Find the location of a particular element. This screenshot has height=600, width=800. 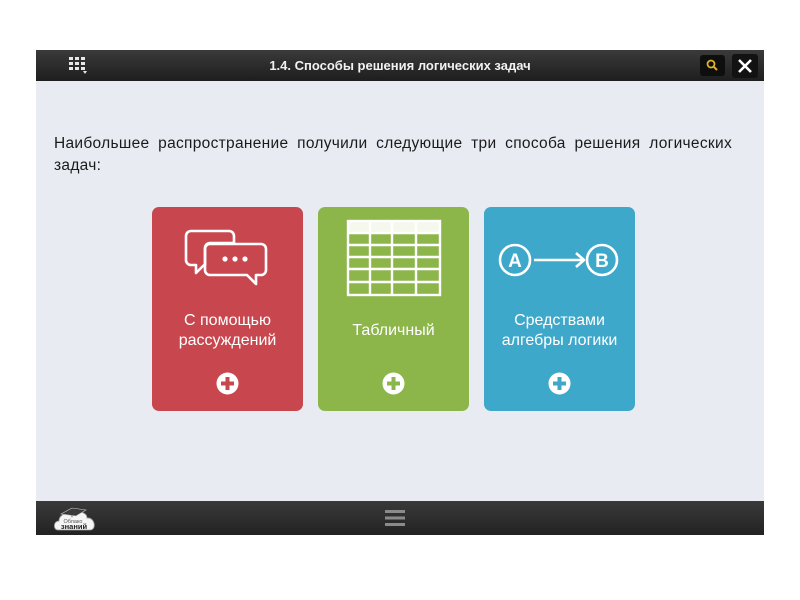

card-label: Табличный is located at coordinates (393, 330).